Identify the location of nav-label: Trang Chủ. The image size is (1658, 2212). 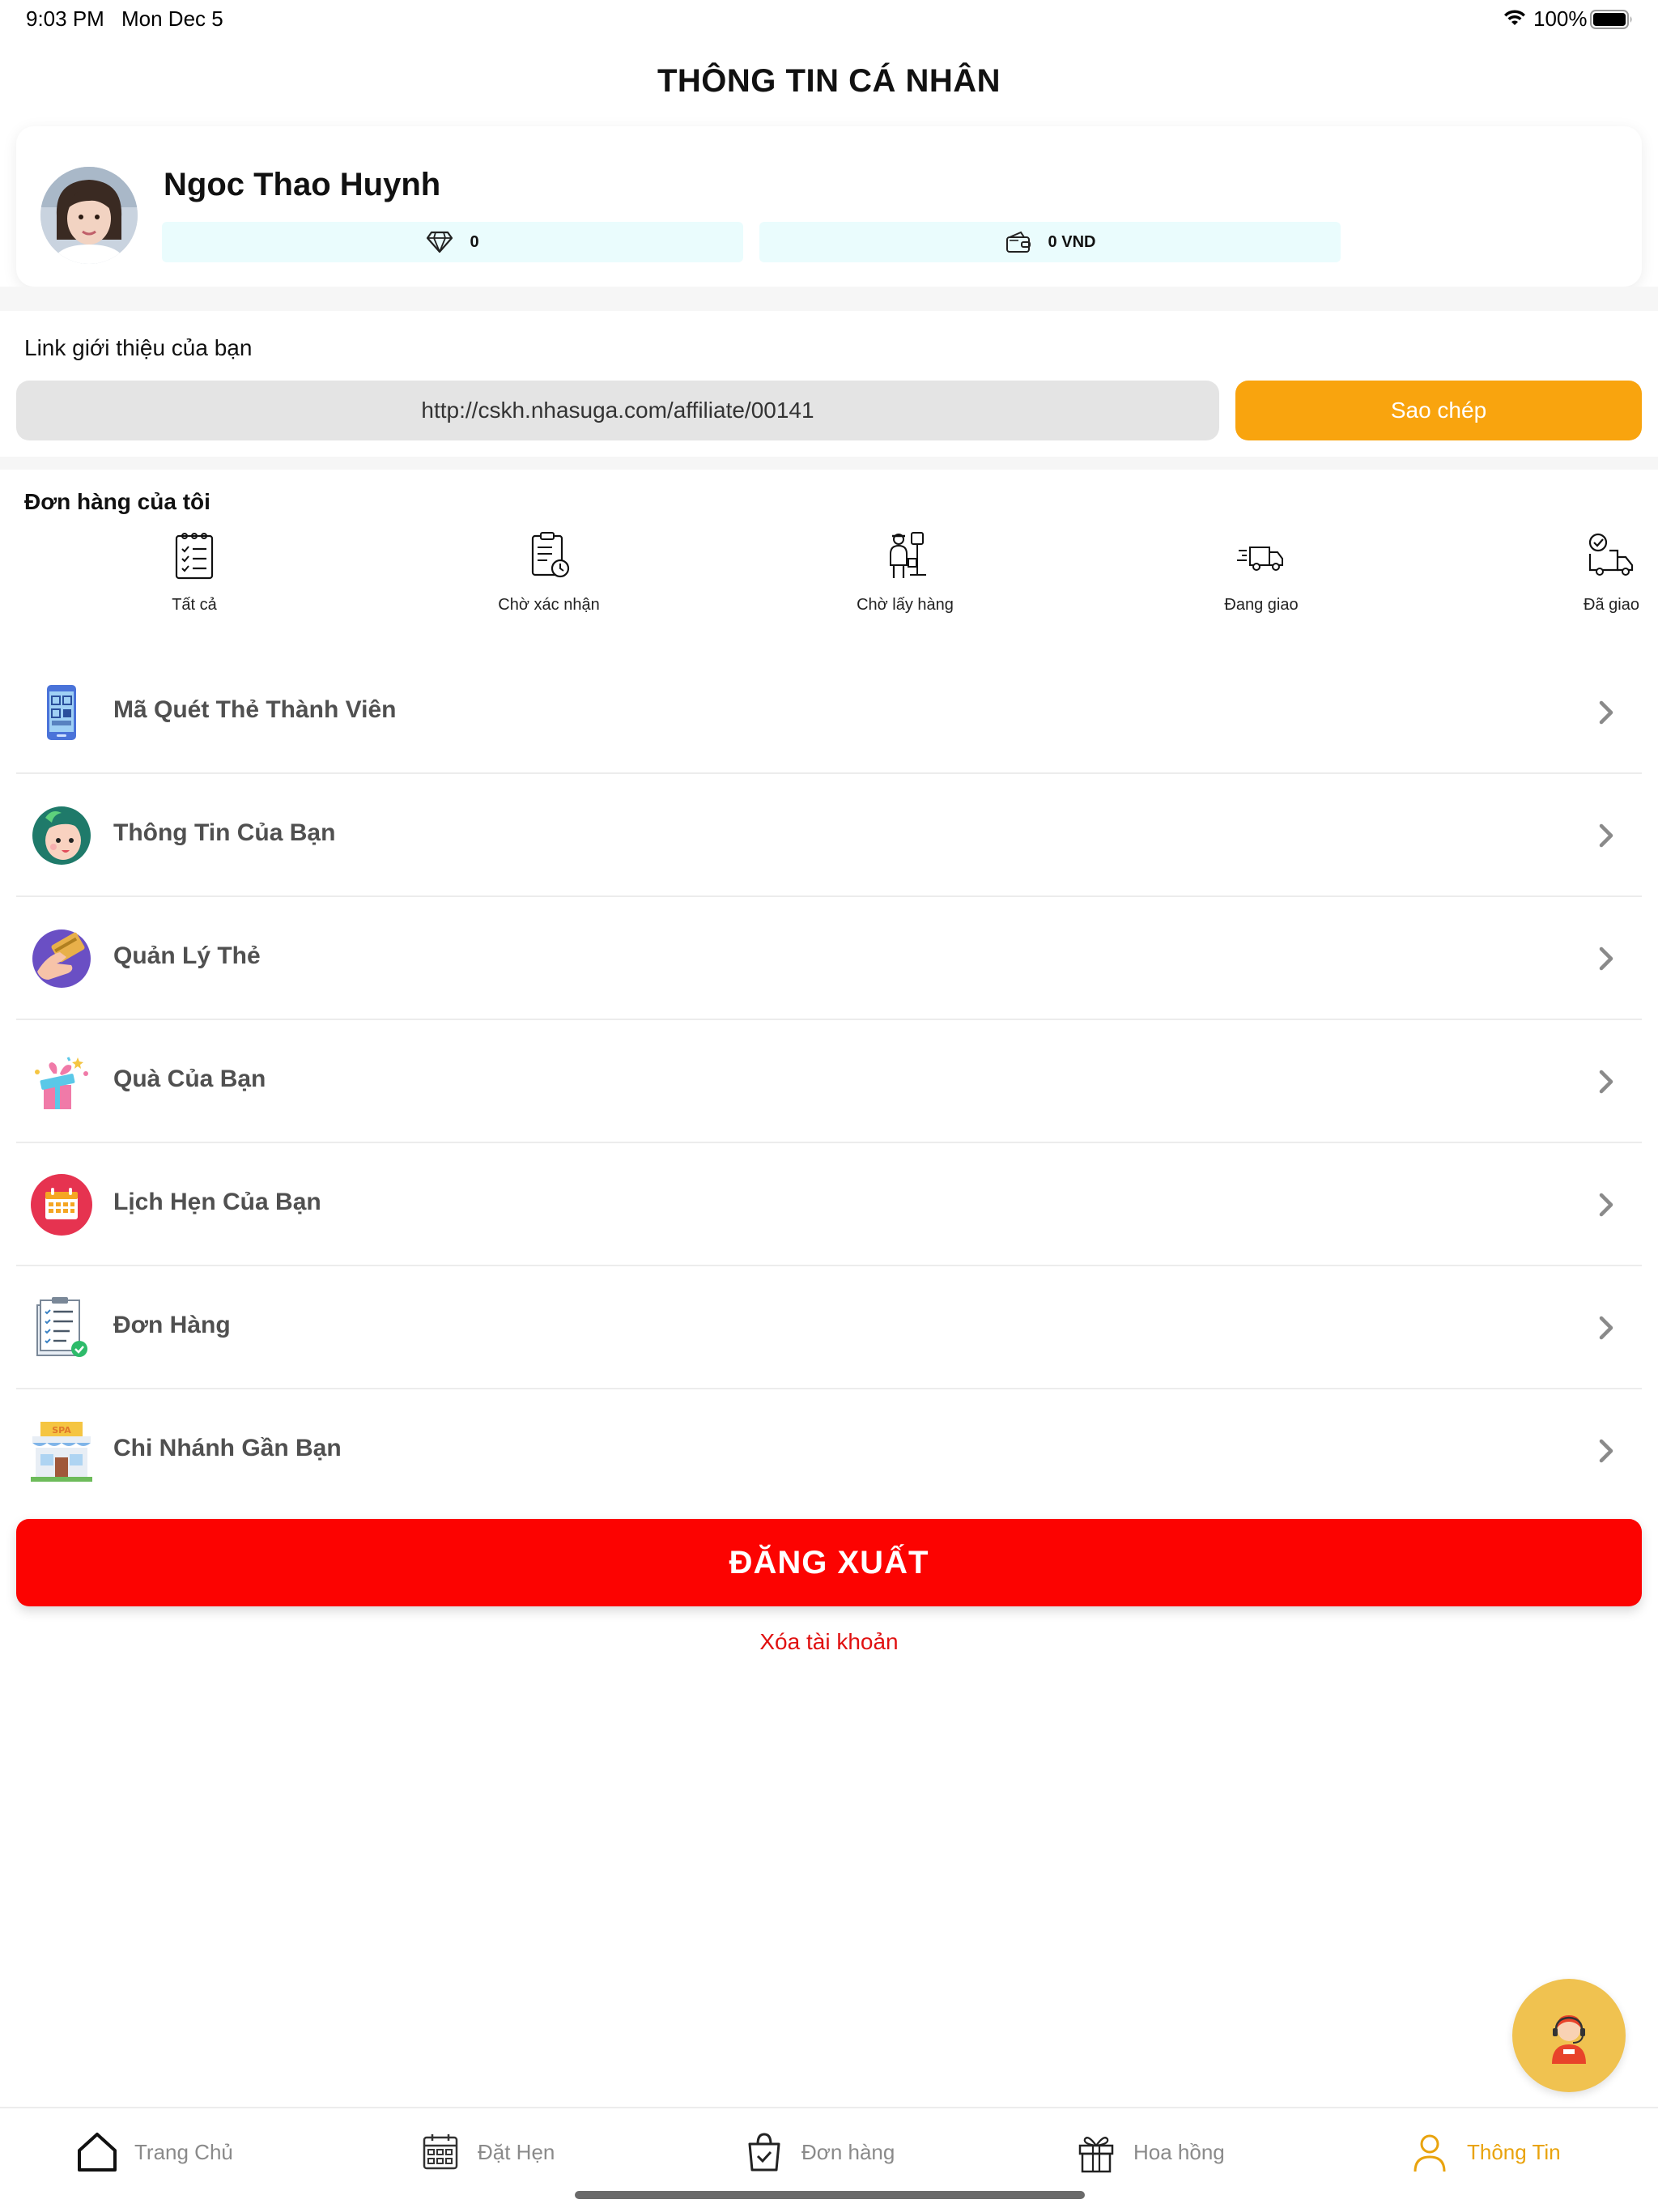
(183, 2151).